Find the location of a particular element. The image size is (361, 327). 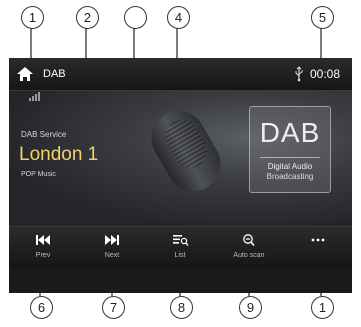

list-icon is located at coordinates (181, 240).